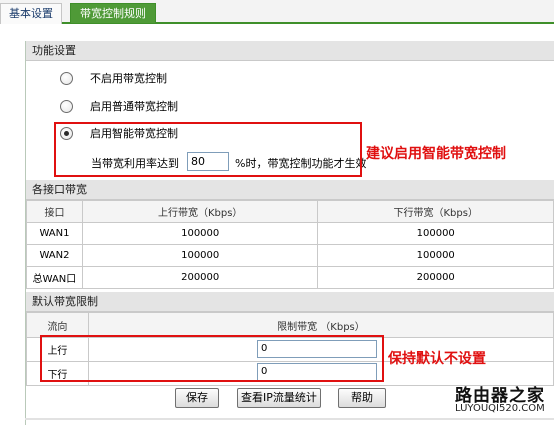  I want to click on annotation-box-smart, so click(208, 149).